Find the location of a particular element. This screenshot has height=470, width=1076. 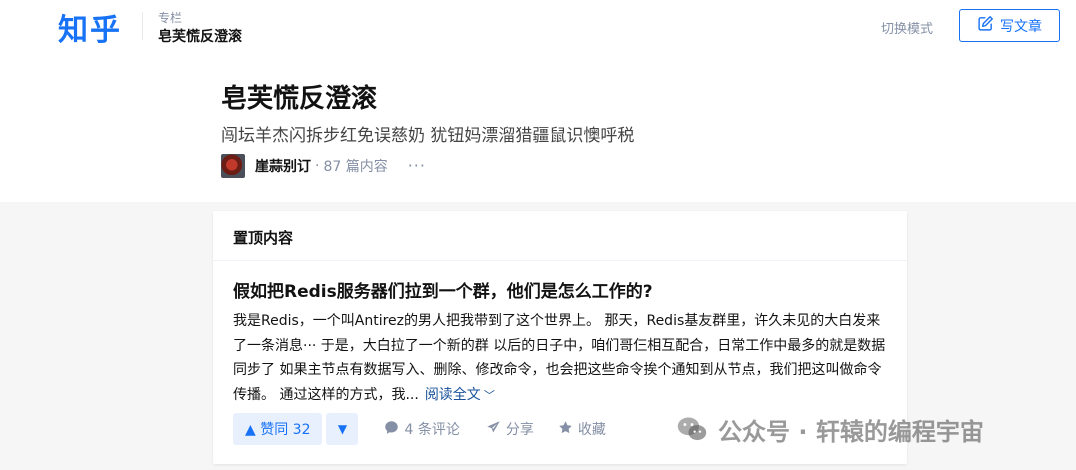

chevron-down-icon: ﹀ is located at coordinates (489, 395).